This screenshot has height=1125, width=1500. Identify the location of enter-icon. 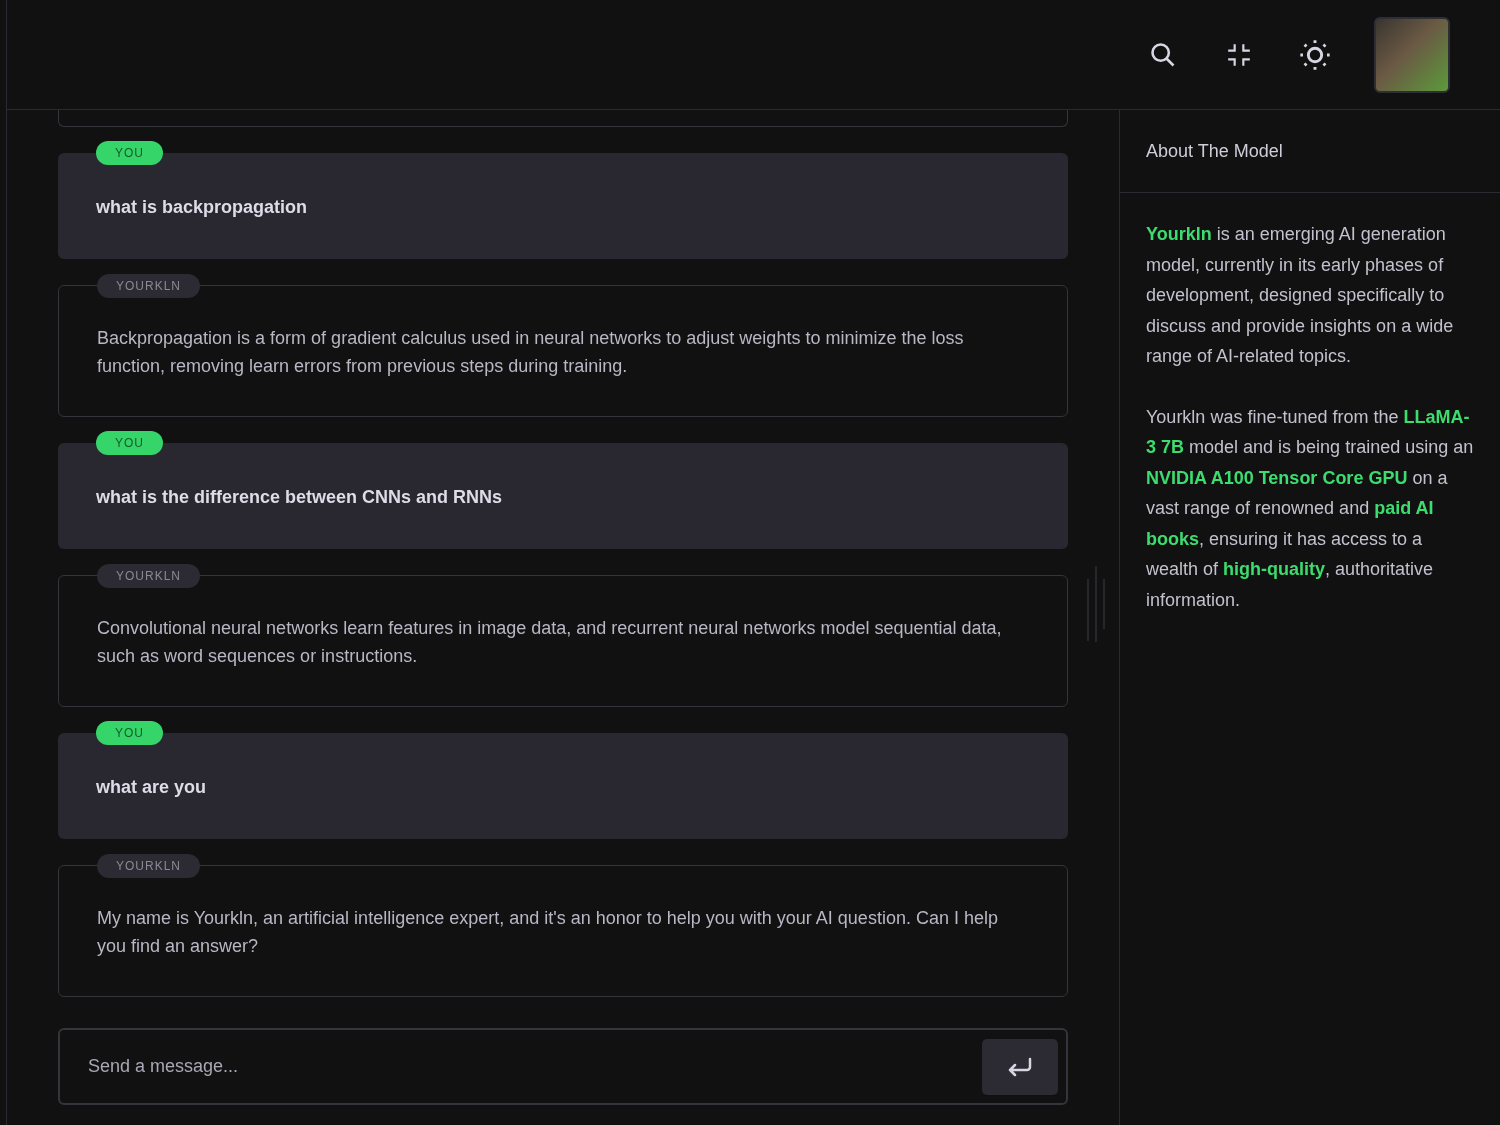
(1020, 1066).